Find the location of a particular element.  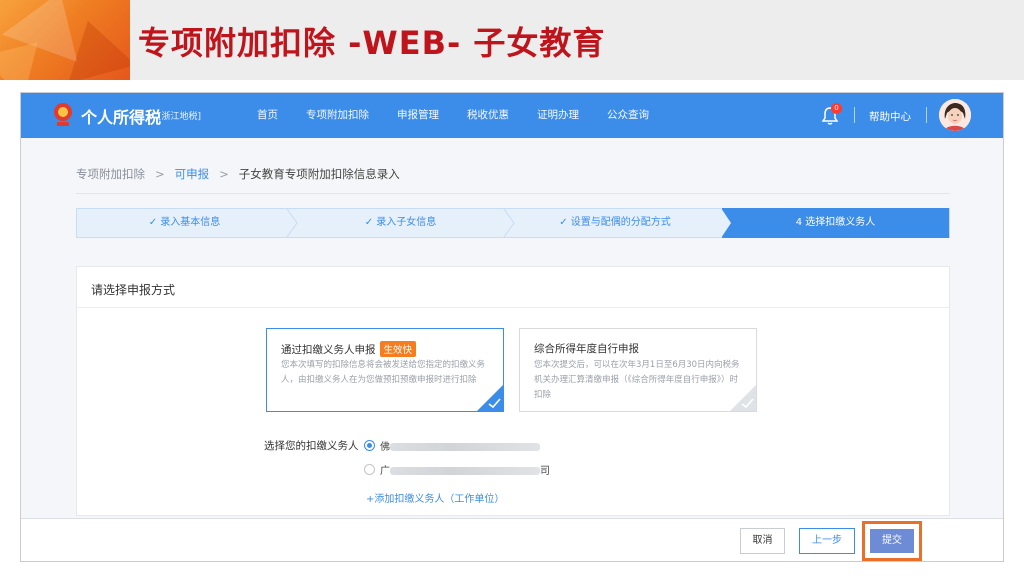

step-4-select-agent: 4 选择扣缴义务人 is located at coordinates (835, 223).